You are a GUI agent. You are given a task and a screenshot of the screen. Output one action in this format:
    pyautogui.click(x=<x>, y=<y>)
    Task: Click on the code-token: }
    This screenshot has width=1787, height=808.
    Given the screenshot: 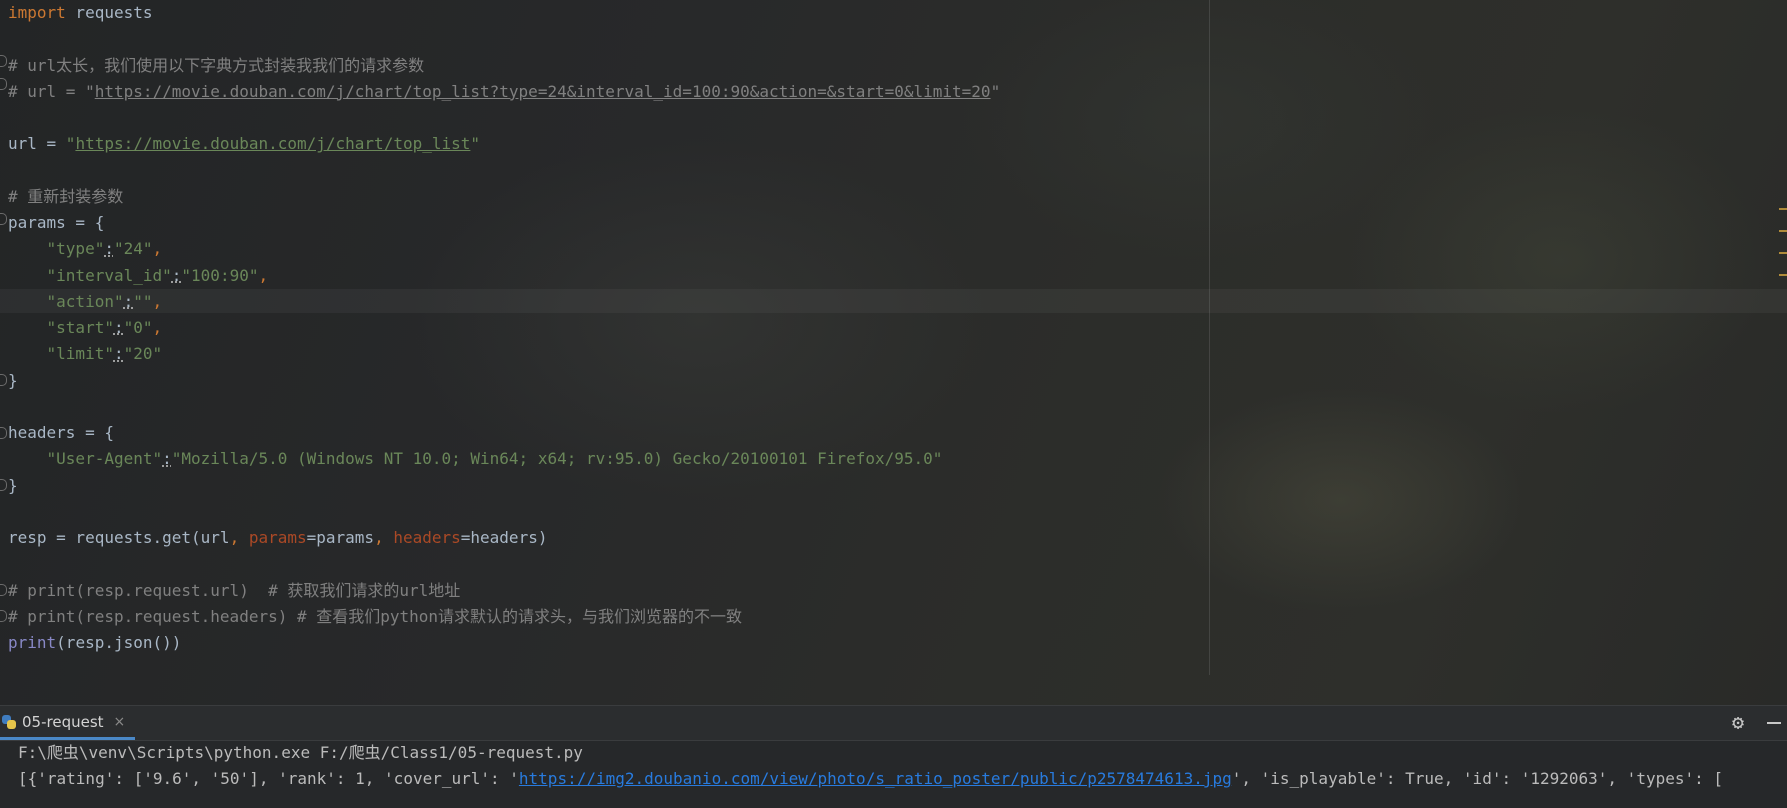 What is the action you would take?
    pyautogui.click(x=13, y=485)
    